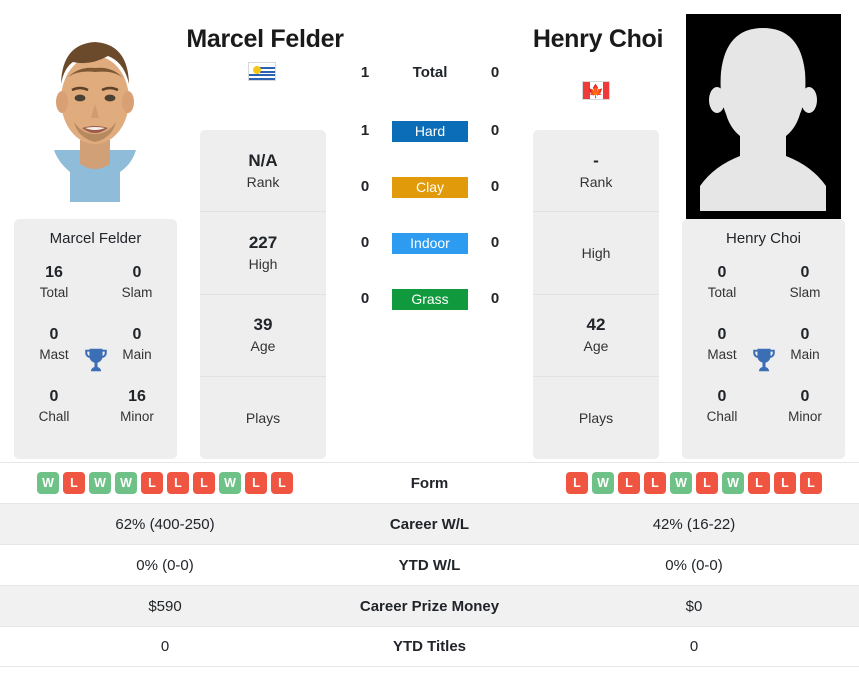 This screenshot has width=859, height=681. What do you see at coordinates (805, 396) in the screenshot?
I see `right-titles-minor-value: 0` at bounding box center [805, 396].